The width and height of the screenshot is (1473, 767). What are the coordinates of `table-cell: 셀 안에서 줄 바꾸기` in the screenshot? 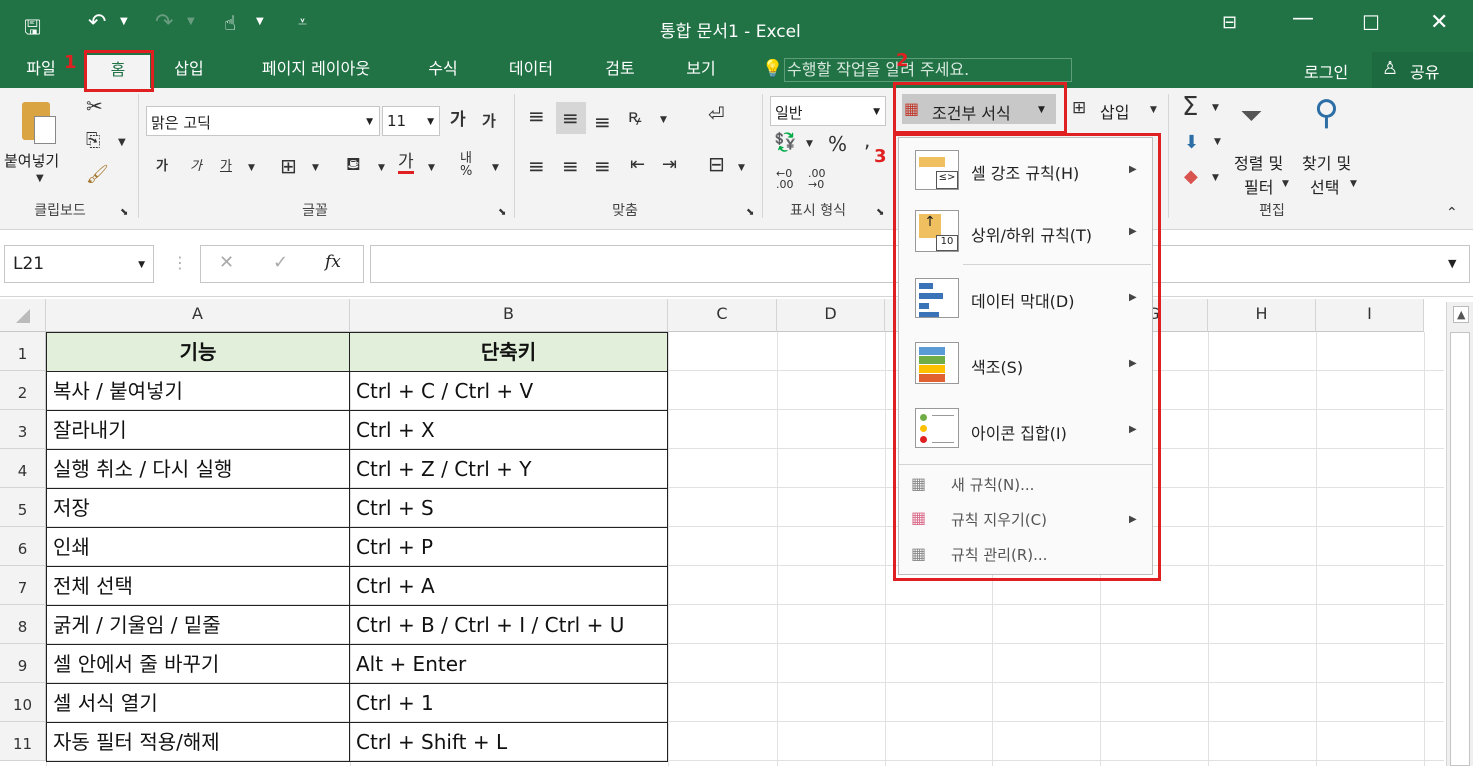 It's located at (198, 664).